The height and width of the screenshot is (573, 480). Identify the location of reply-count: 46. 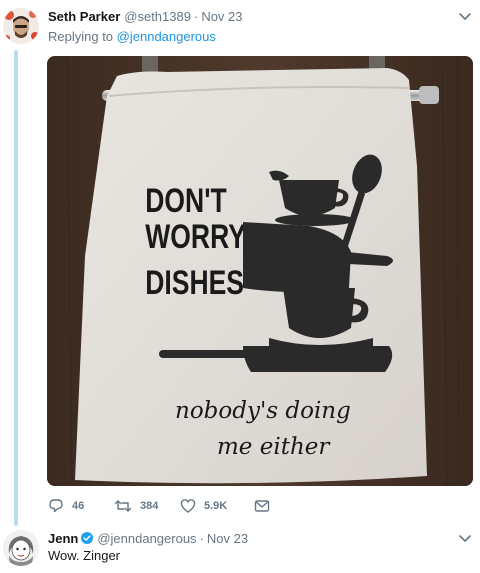
(78, 506).